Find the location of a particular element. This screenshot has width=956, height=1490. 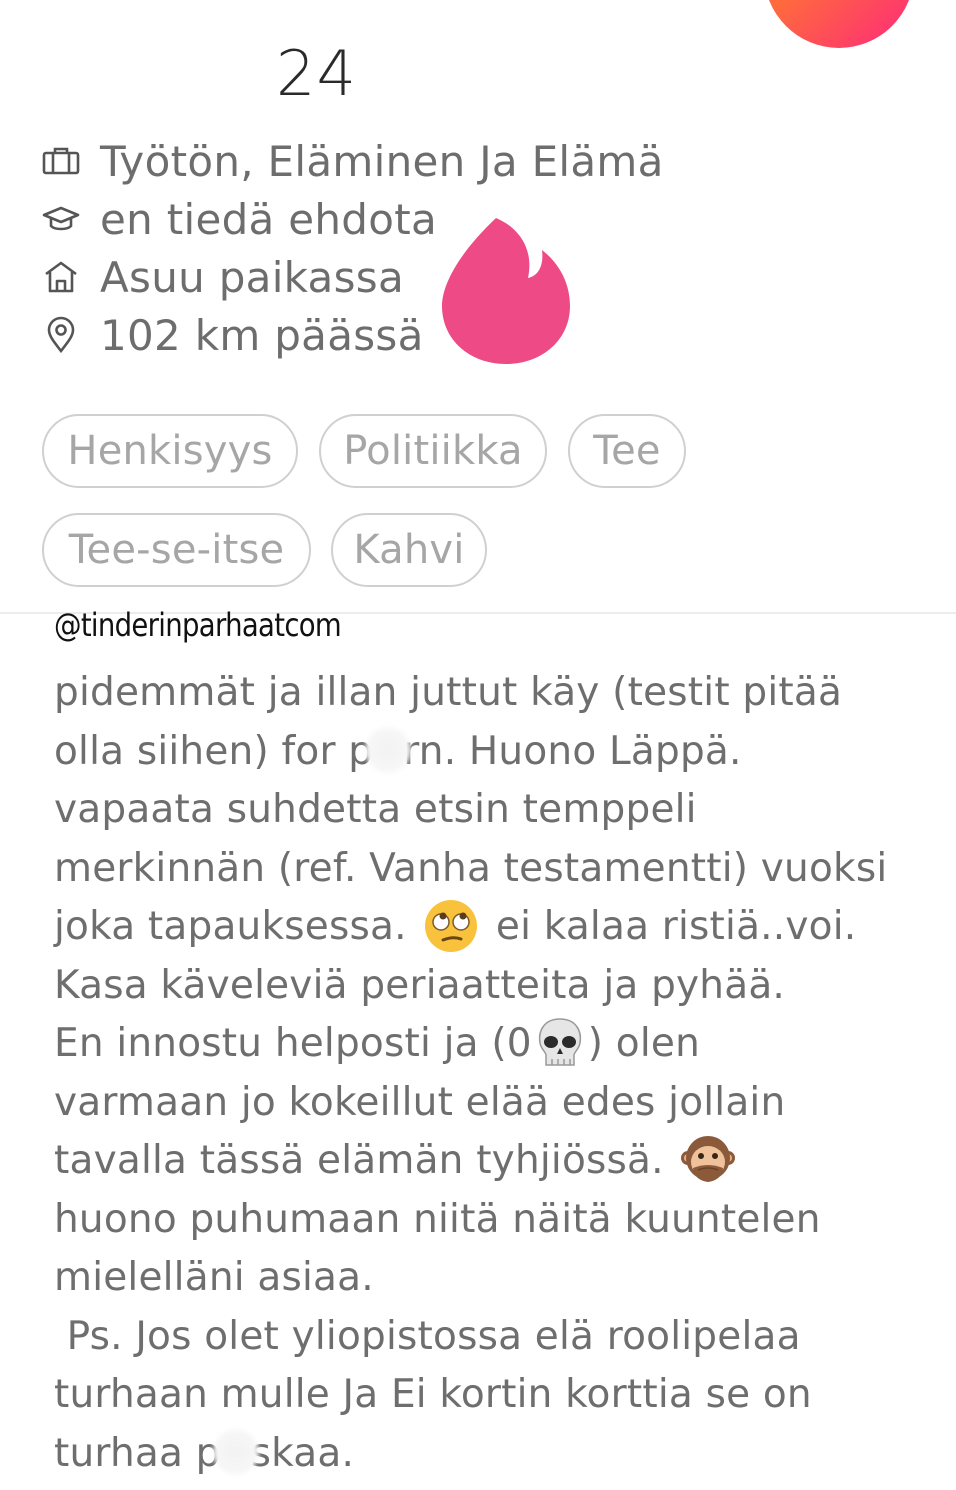

school-text: en tiedä ehdota is located at coordinates (269, 219).